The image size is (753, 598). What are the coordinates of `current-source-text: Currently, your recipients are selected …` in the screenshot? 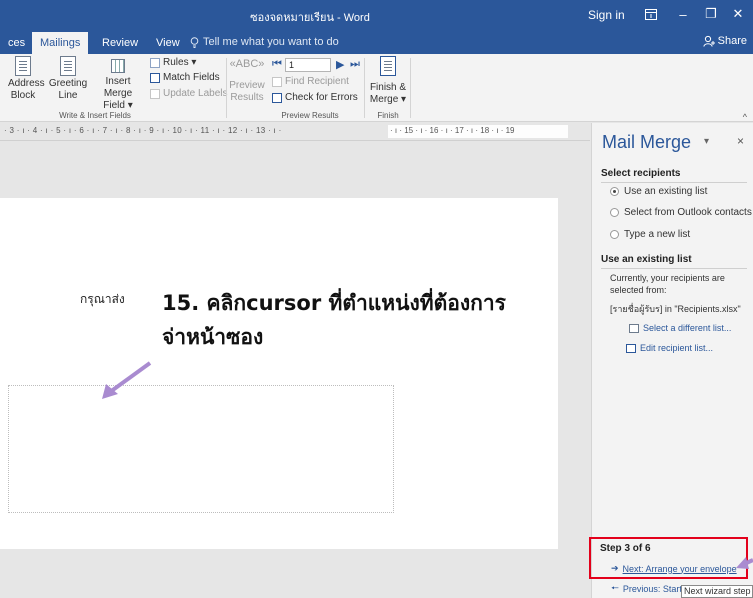 It's located at (667, 284).